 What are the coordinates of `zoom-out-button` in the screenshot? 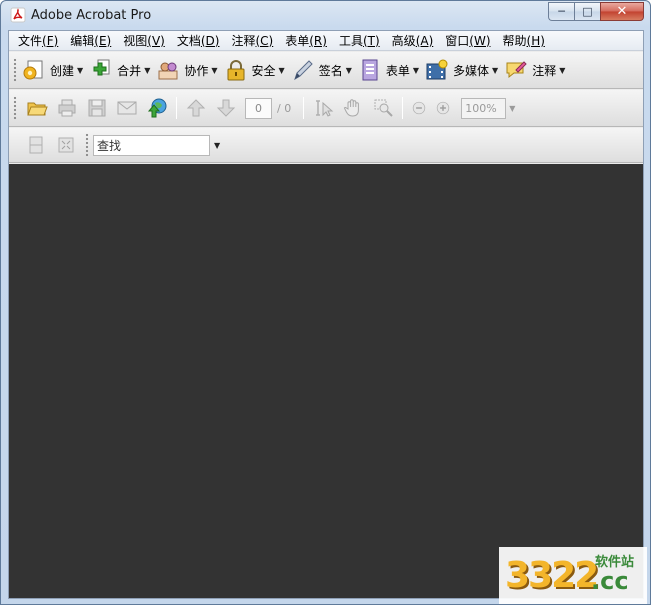 It's located at (419, 108).